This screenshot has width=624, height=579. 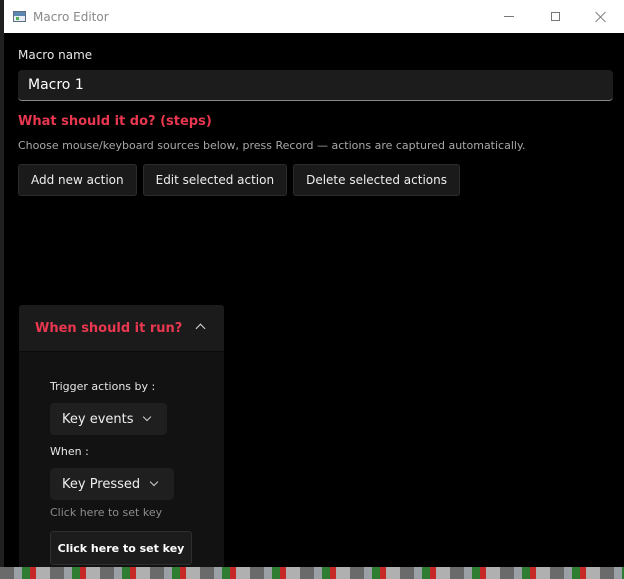 I want to click on add-action-button: Add new action, so click(x=77, y=180).